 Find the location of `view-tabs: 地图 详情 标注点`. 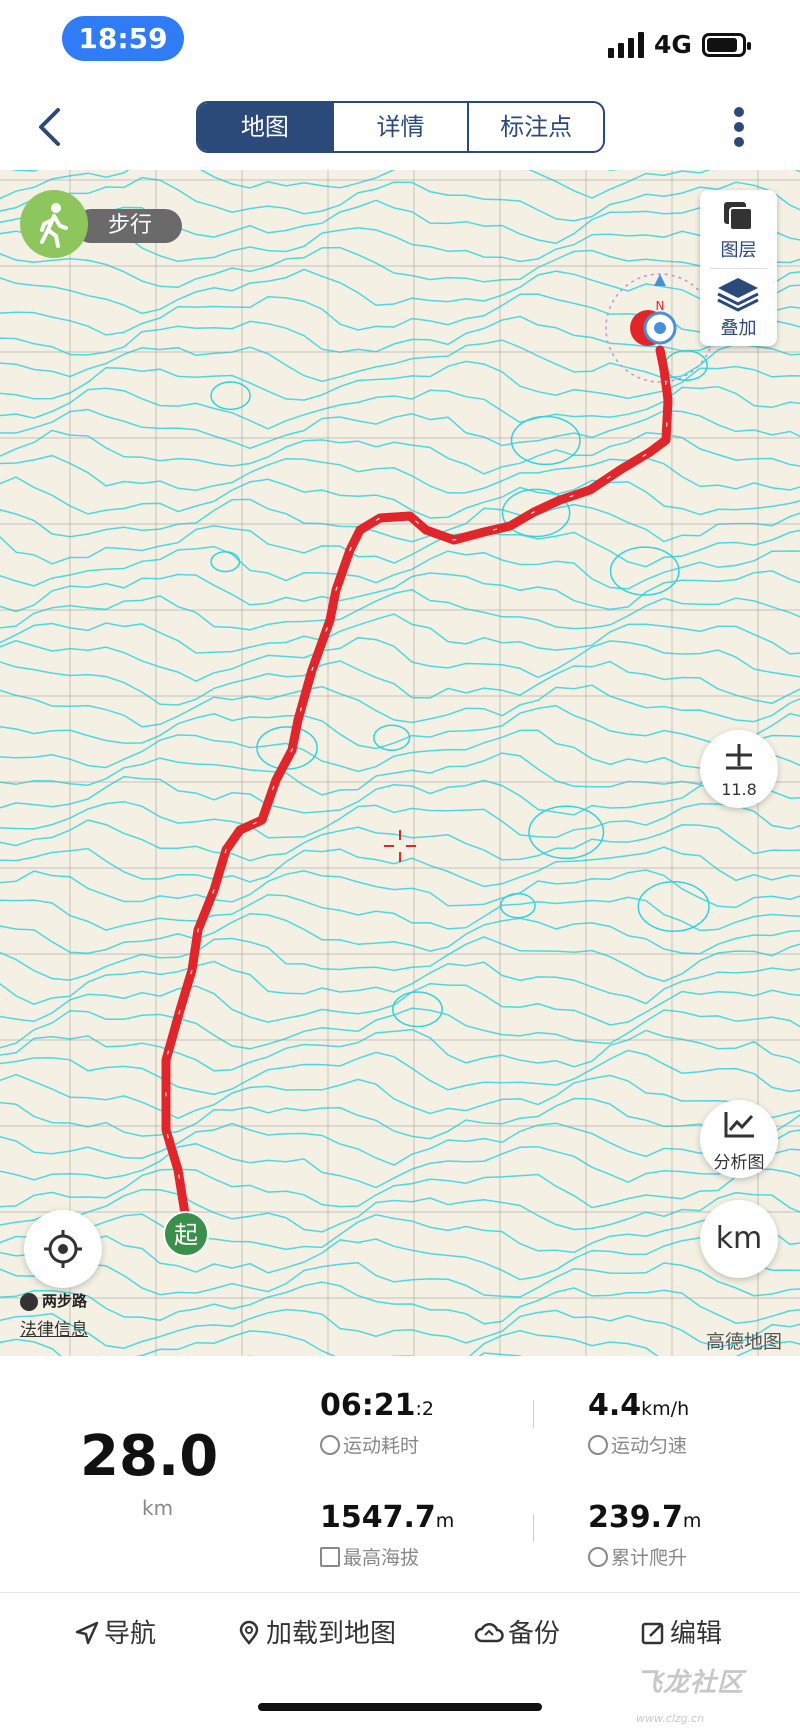

view-tabs: 地图 详情 标注点 is located at coordinates (400, 127).